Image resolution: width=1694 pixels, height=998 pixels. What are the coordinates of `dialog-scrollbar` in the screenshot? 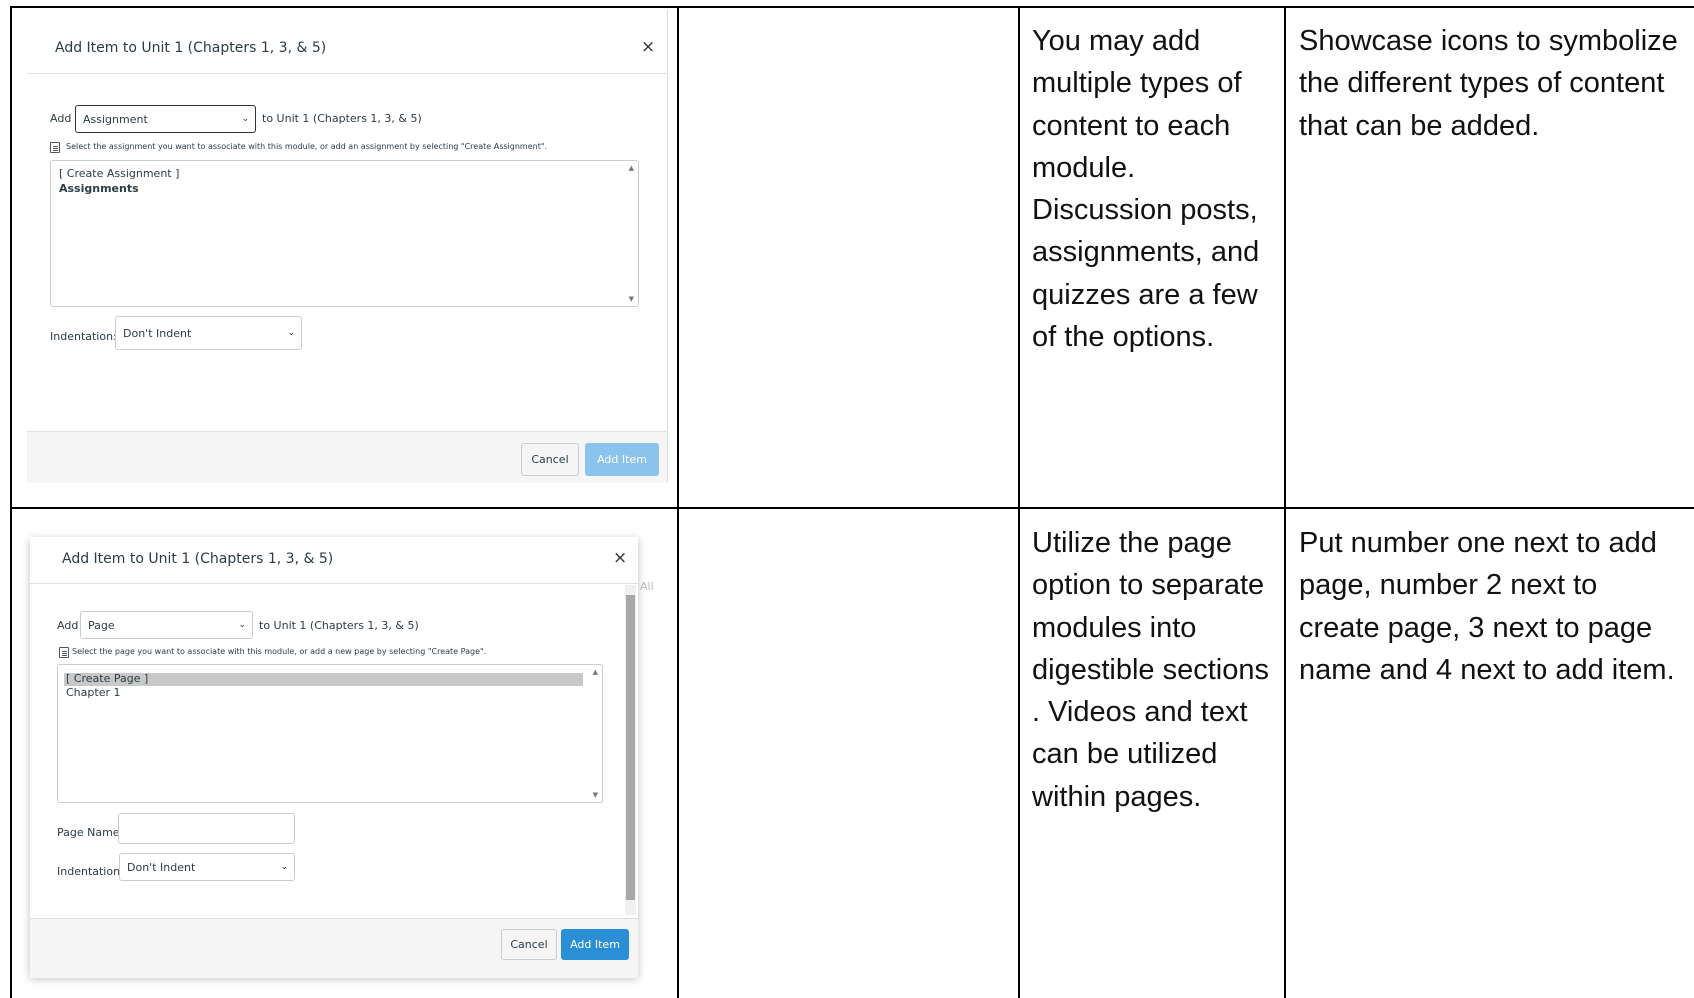 It's located at (630, 750).